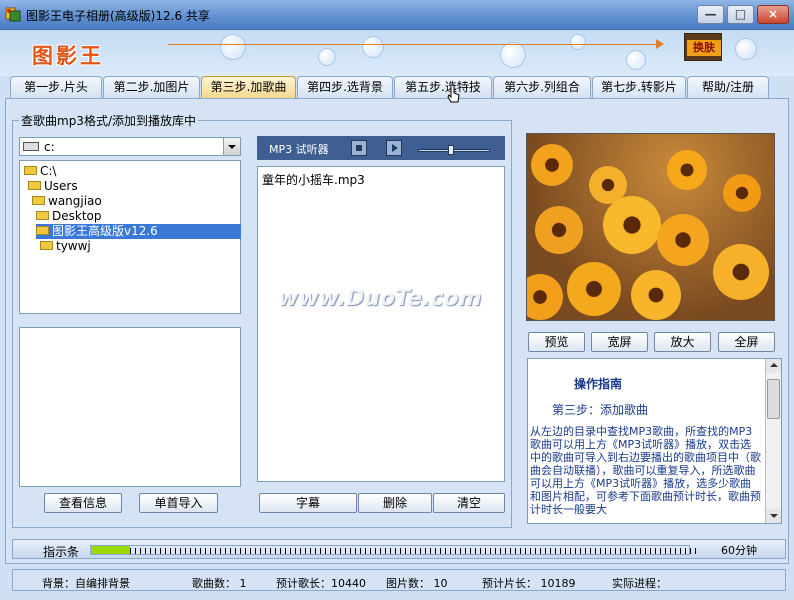  I want to click on app-logo: 图影王, so click(68, 56).